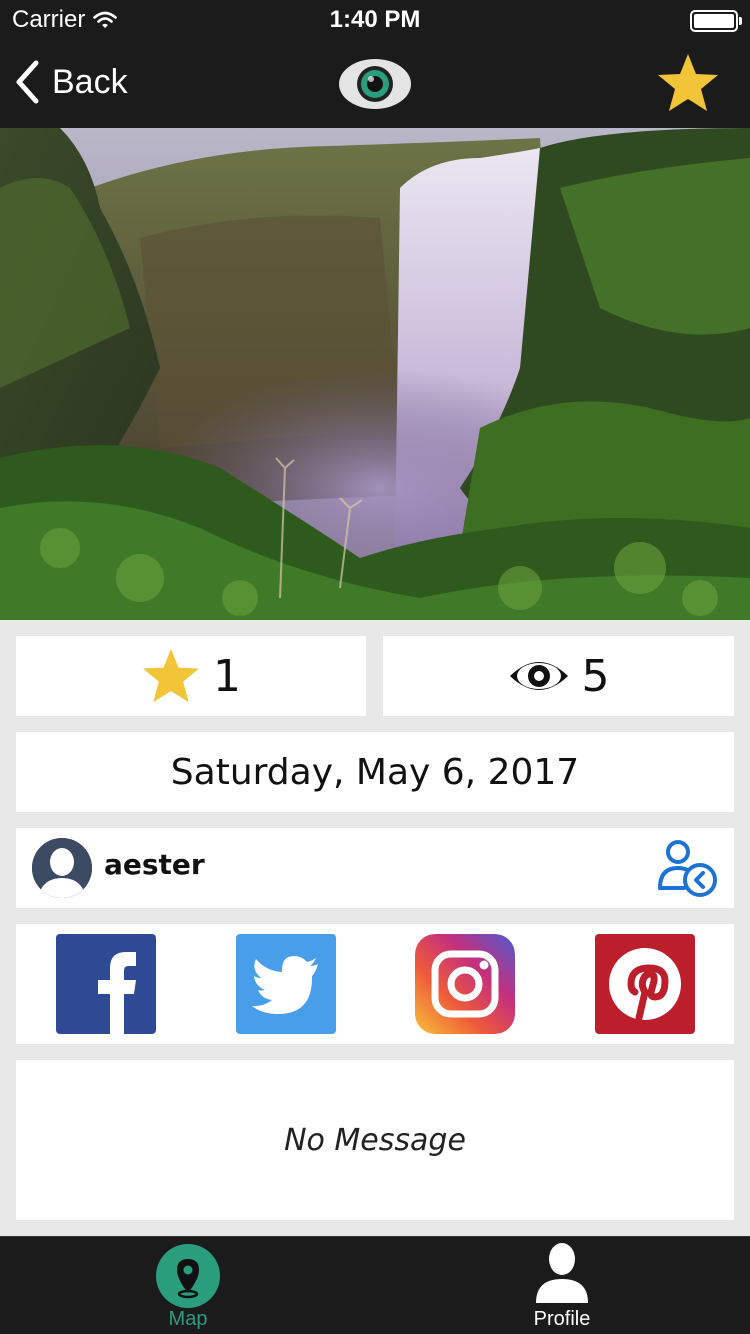 The image size is (750, 1334). What do you see at coordinates (688, 868) in the screenshot?
I see `follow-user-icon` at bounding box center [688, 868].